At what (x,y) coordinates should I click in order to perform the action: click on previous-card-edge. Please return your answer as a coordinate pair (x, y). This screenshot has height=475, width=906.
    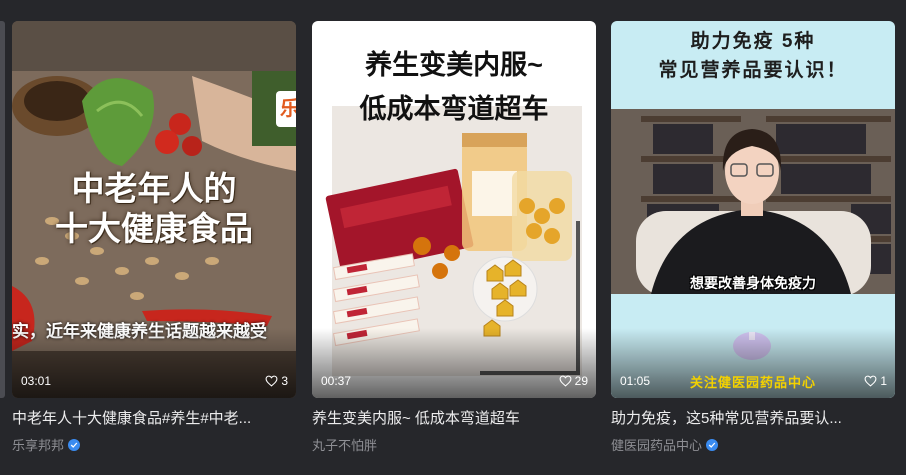
    Looking at the image, I should click on (2, 209).